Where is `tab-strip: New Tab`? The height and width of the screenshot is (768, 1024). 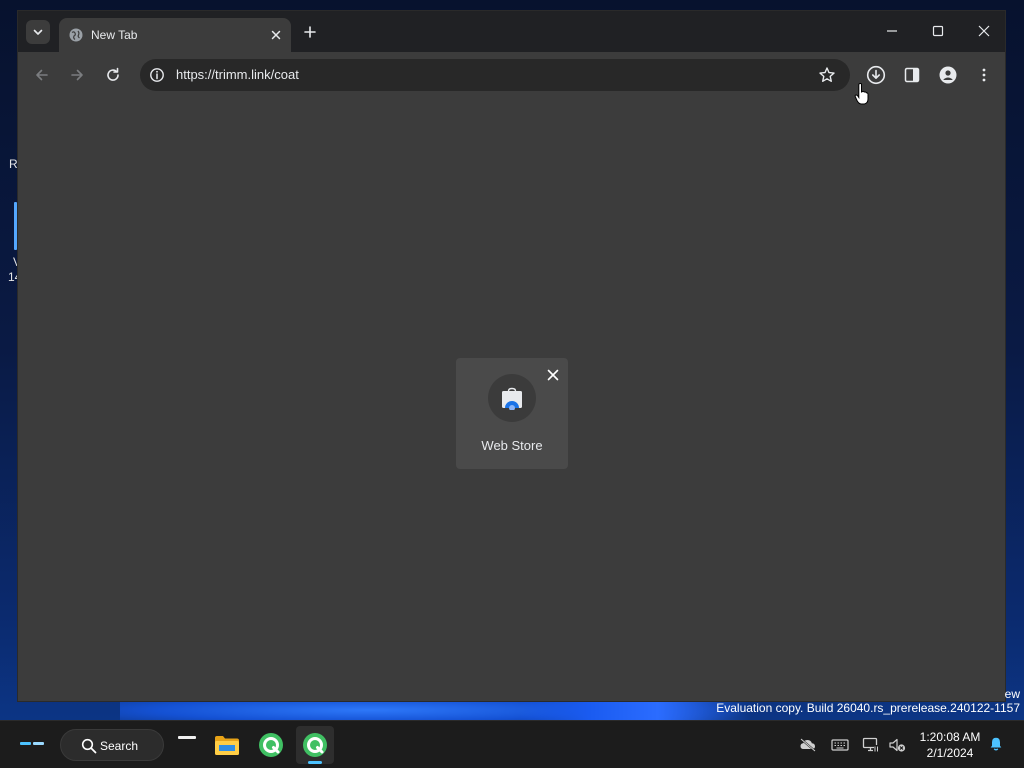
tab-strip: New Tab is located at coordinates (511, 31).